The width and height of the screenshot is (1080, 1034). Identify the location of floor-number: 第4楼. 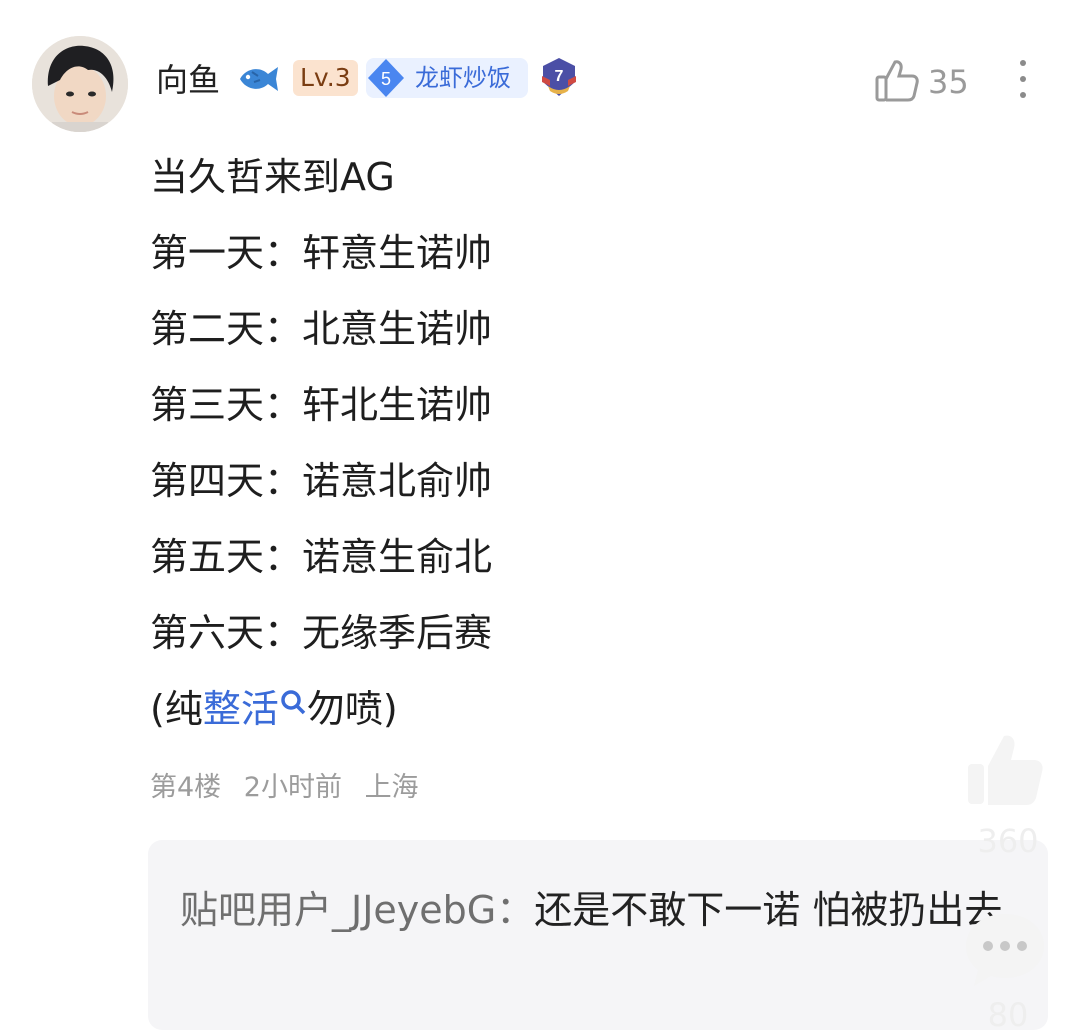
(186, 787).